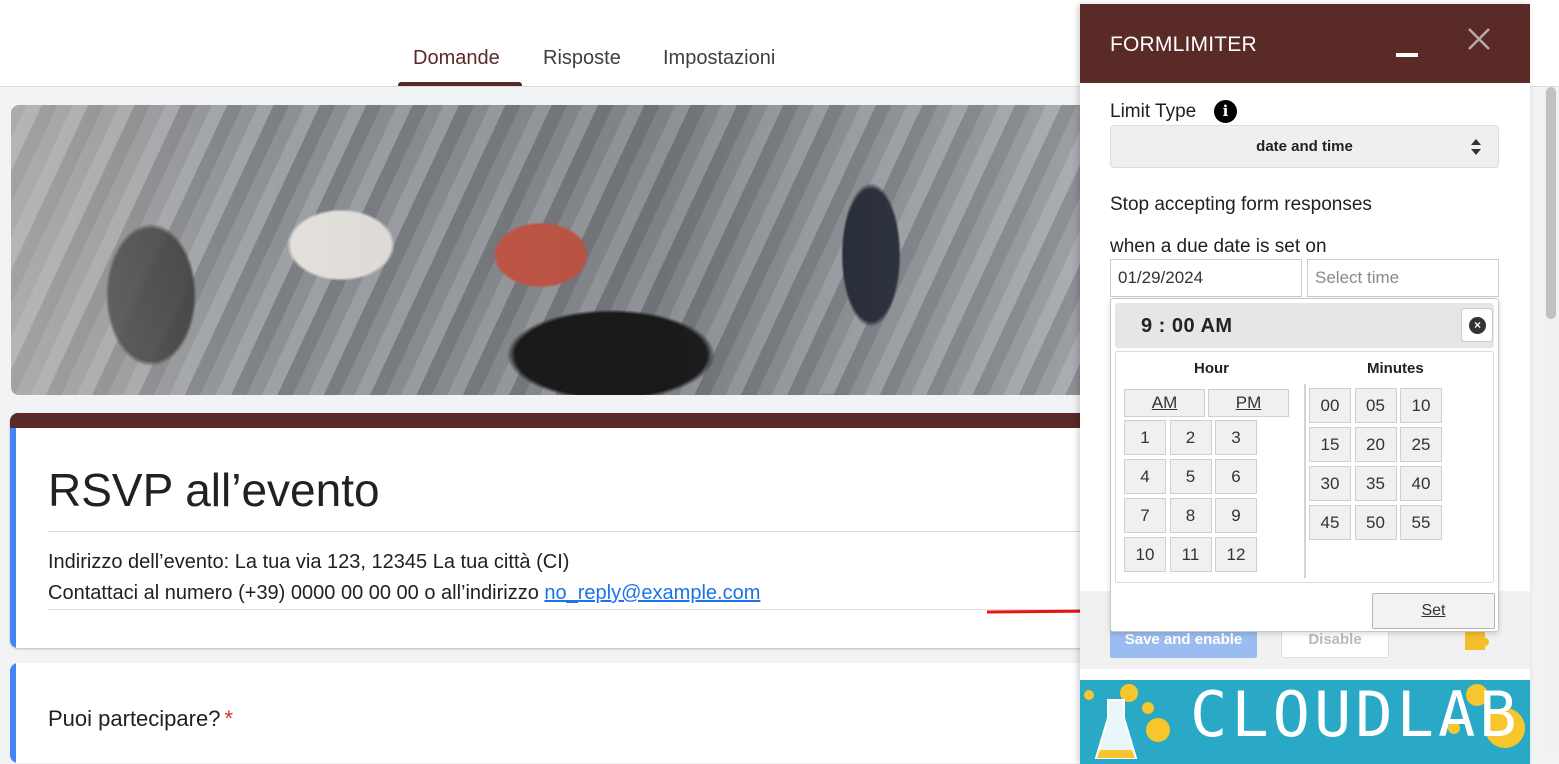 Image resolution: width=1559 pixels, height=764 pixels. Describe the element at coordinates (1190, 554) in the screenshot. I see `hour-cell-11: 11` at that location.